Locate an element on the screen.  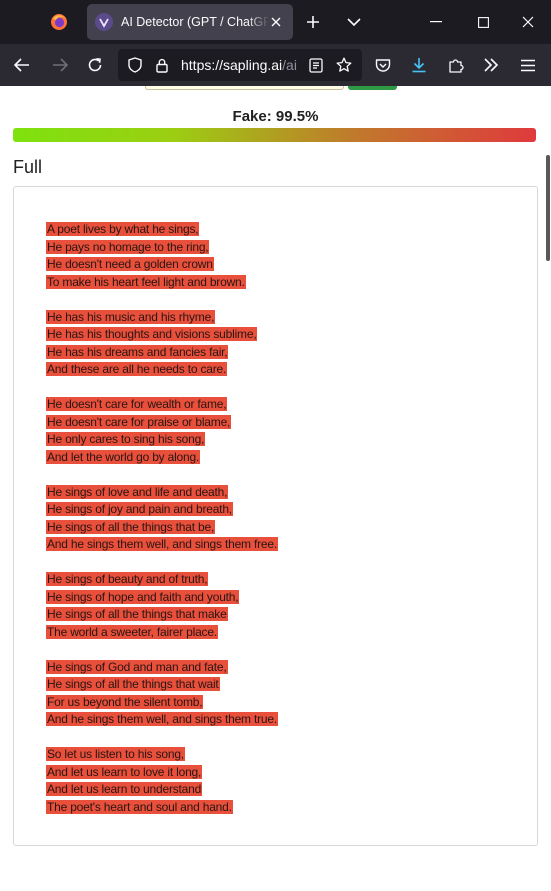
poem-line: The world a sweeter, fairer place. is located at coordinates (281, 632).